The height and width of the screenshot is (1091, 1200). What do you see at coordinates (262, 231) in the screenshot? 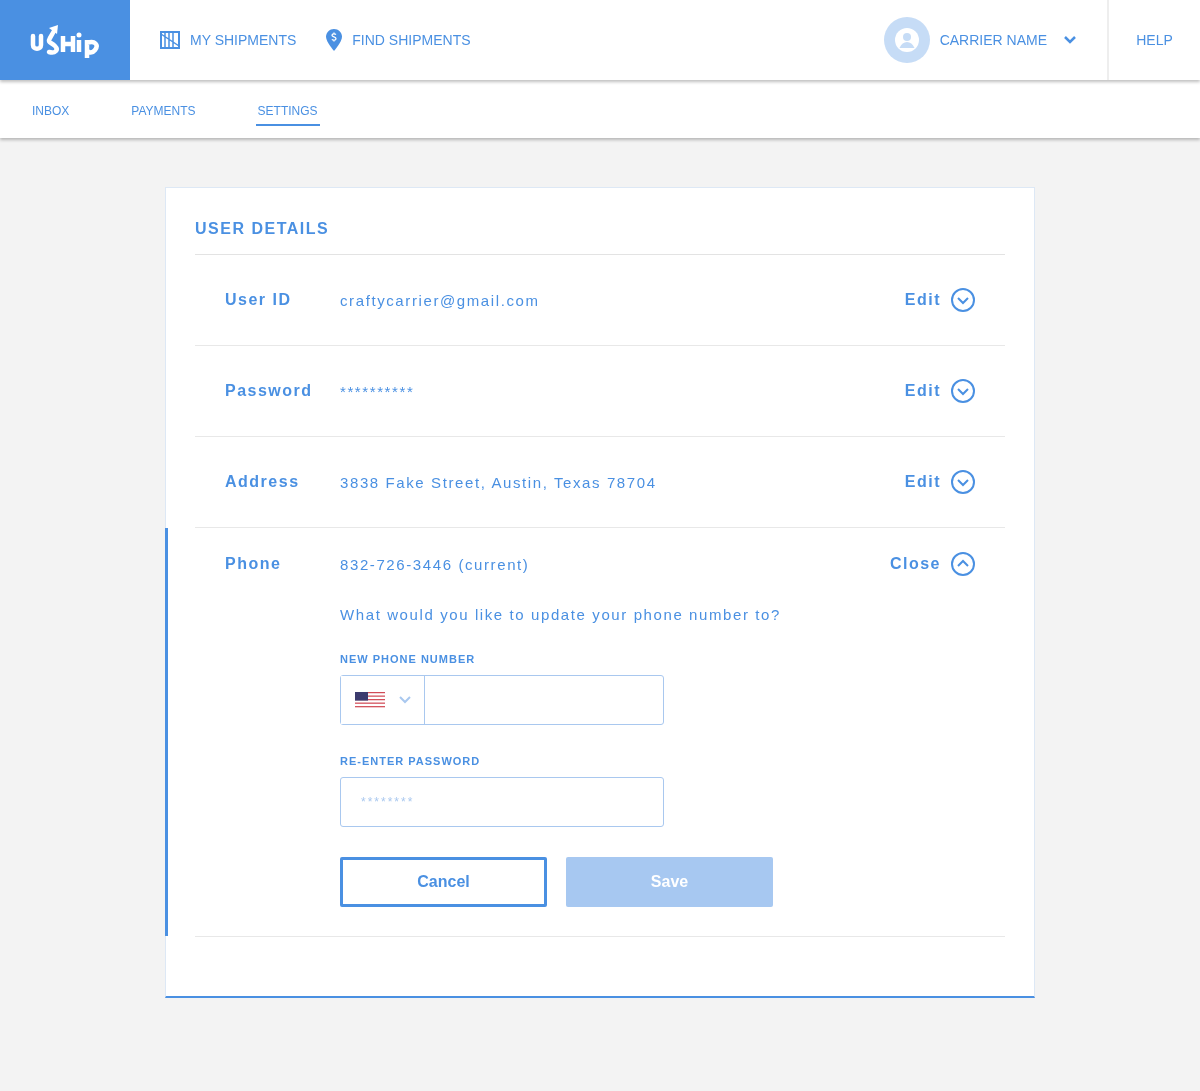
I see `section-title: USER DETAILS` at bounding box center [262, 231].